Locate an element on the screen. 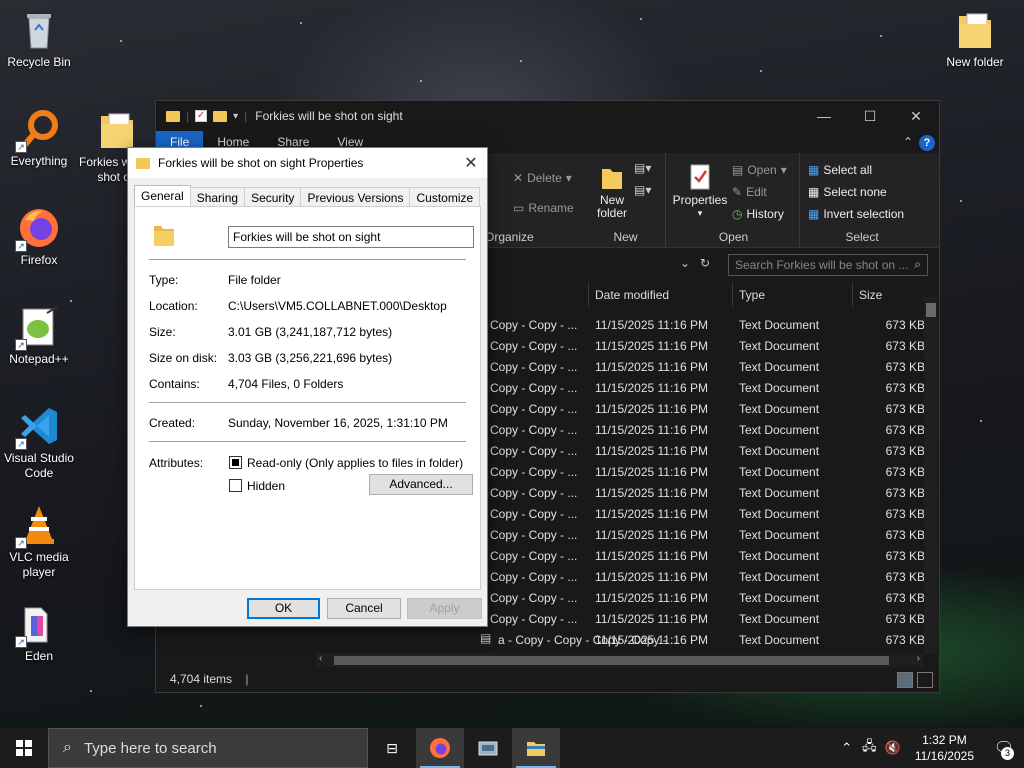 The width and height of the screenshot is (1024, 768). maximize-button: ☐ is located at coordinates (870, 116).